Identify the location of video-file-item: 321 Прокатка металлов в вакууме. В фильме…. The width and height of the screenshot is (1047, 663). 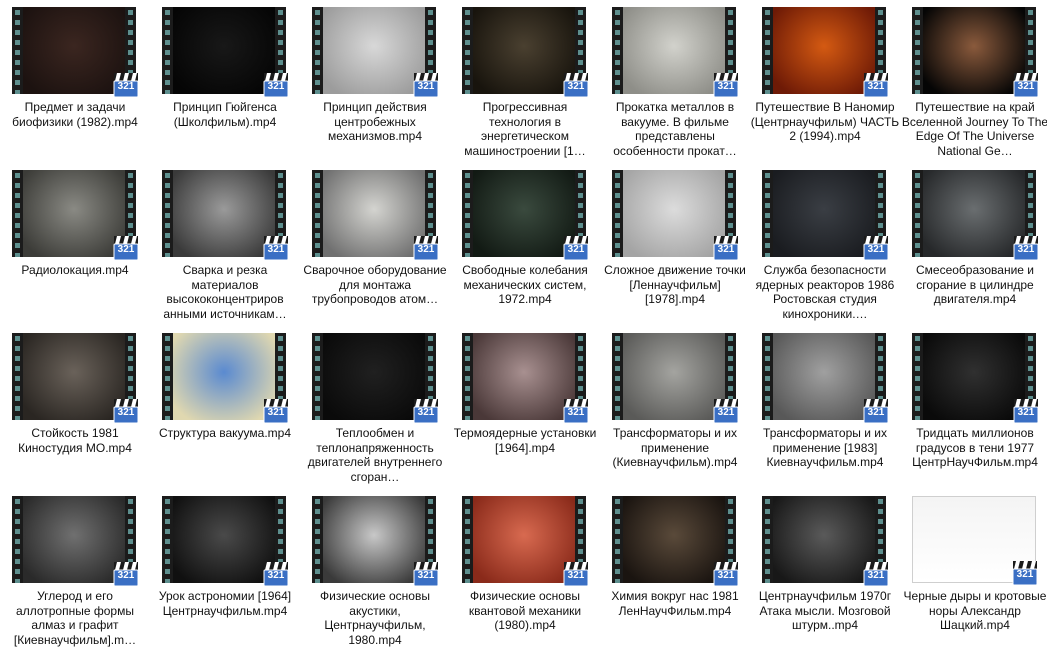
(675, 80).